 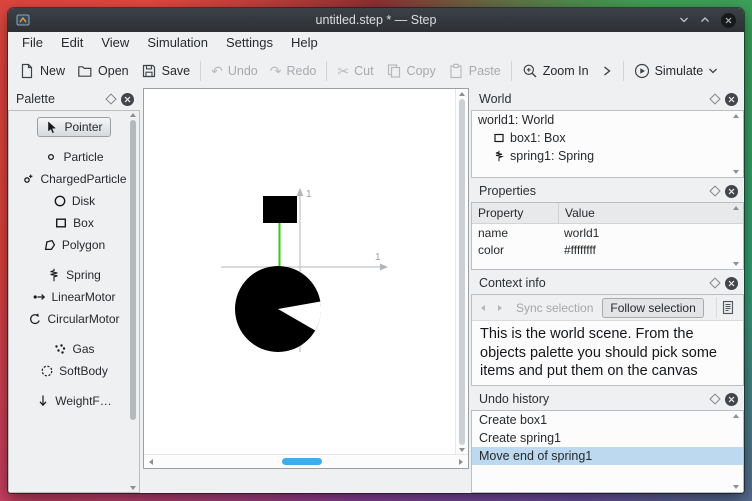 I want to click on help-document-button, so click(x=727, y=307).